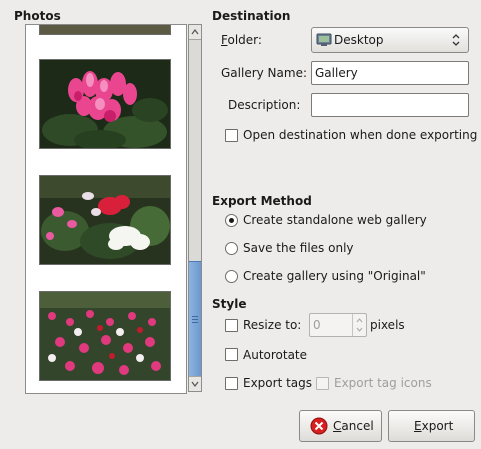  What do you see at coordinates (264, 105) in the screenshot?
I see `description-label: Description:` at bounding box center [264, 105].